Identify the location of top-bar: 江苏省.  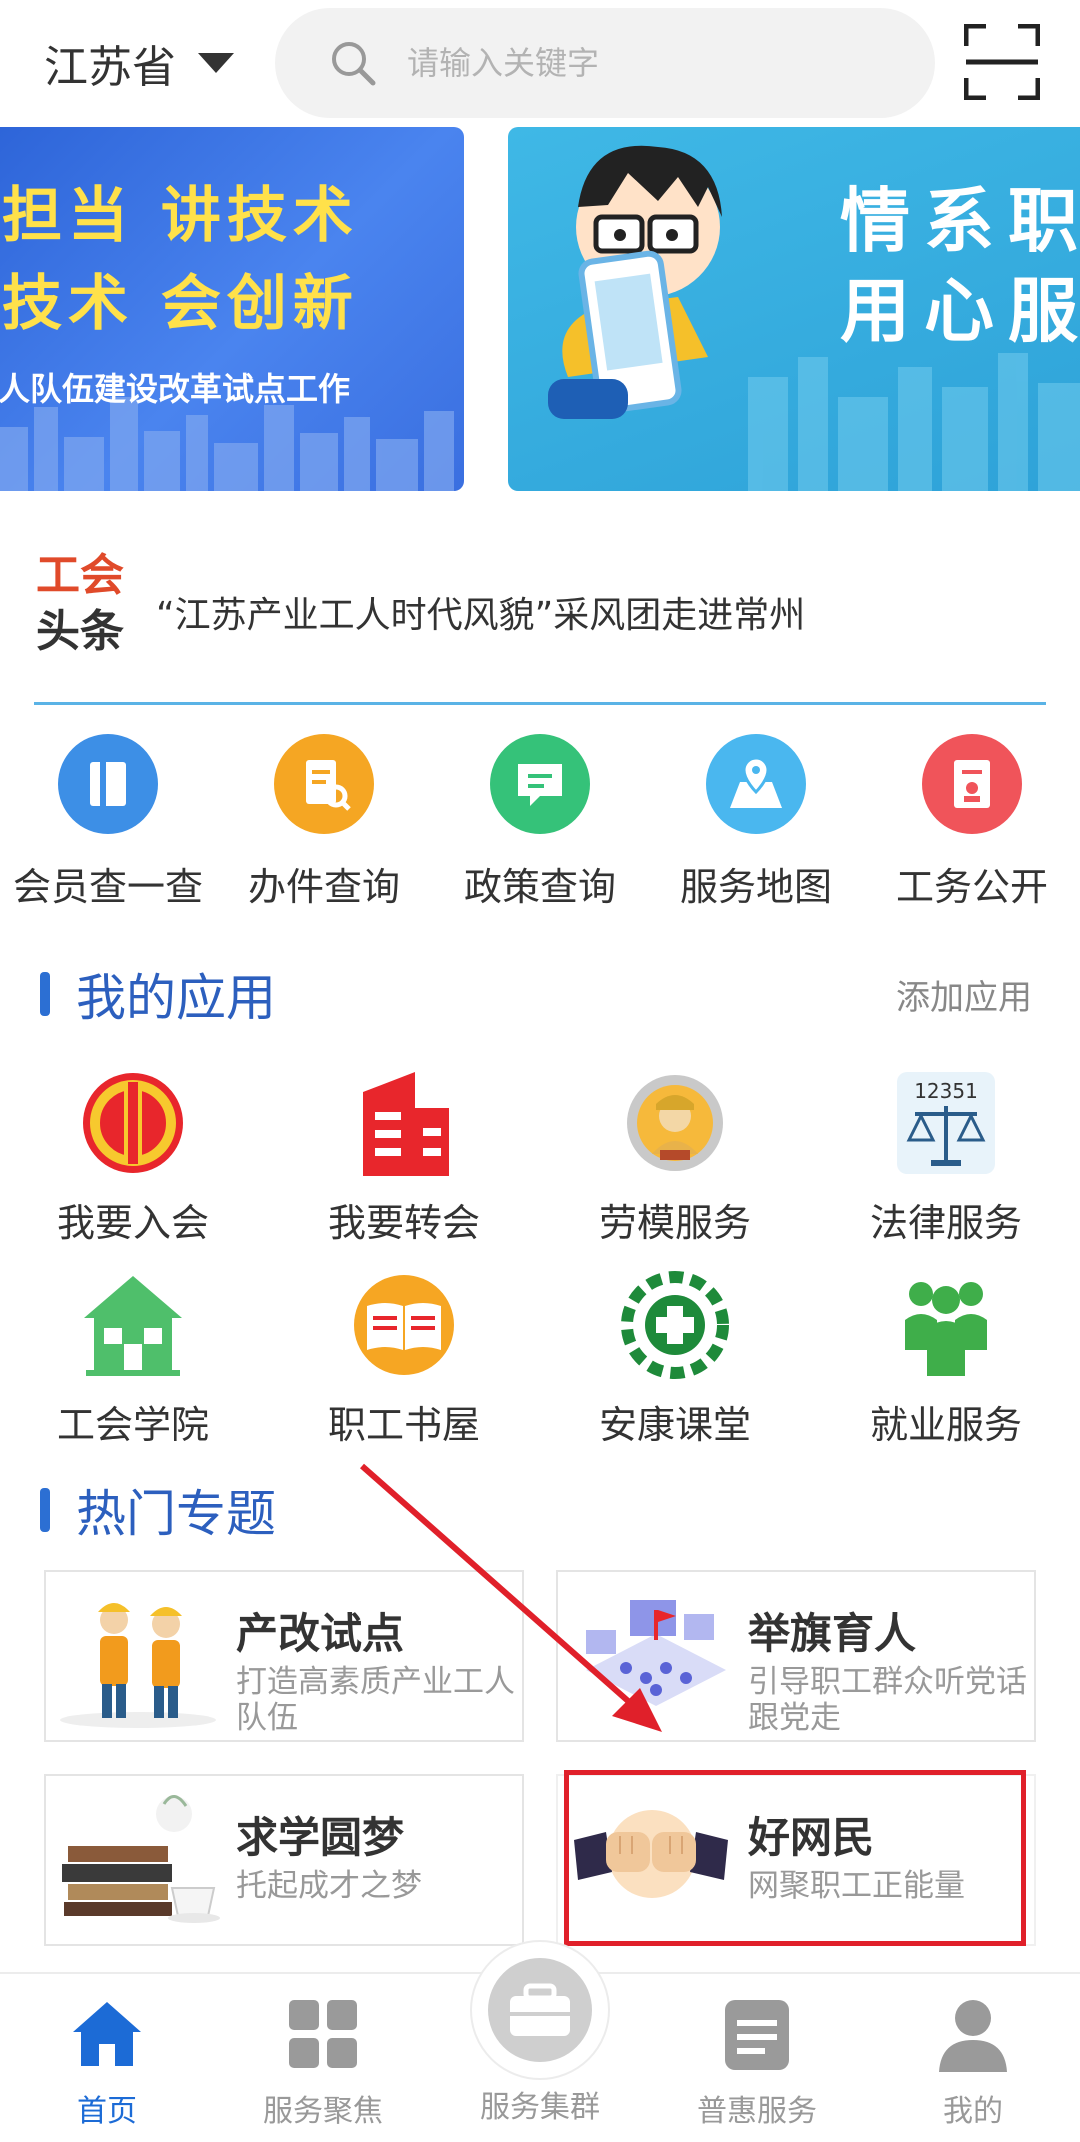
(540, 62).